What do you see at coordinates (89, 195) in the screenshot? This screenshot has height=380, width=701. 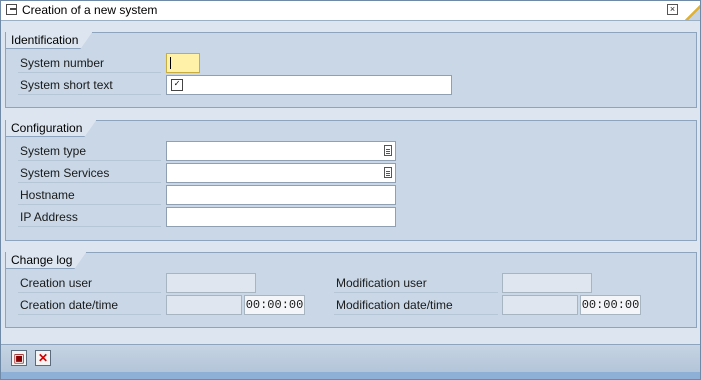 I see `hostname-label: Hostname` at bounding box center [89, 195].